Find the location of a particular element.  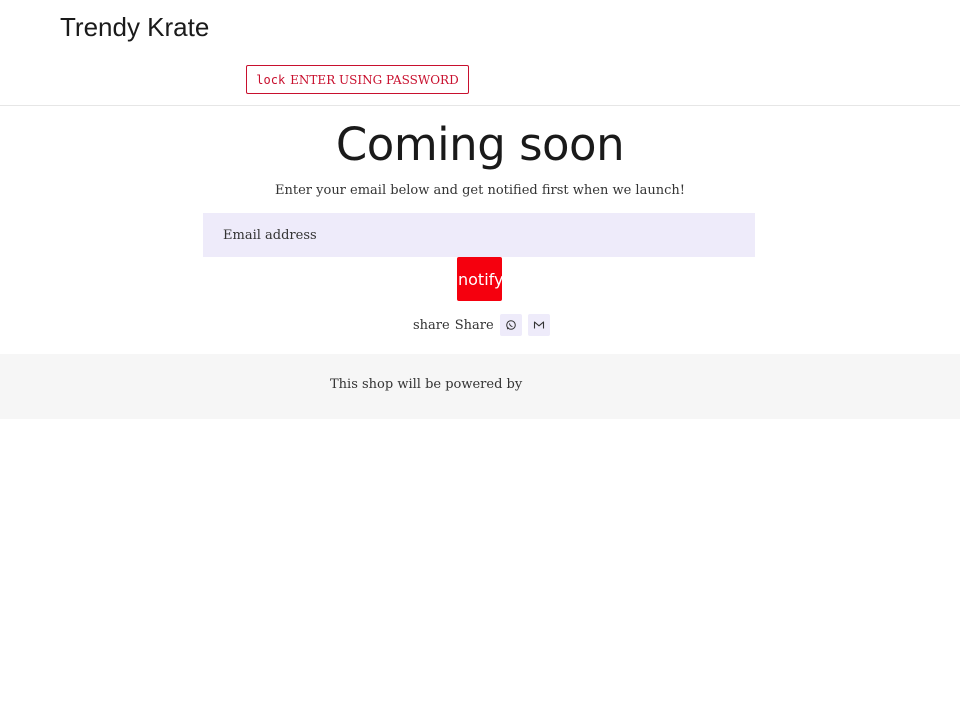

lock-icon: lock is located at coordinates (271, 79).